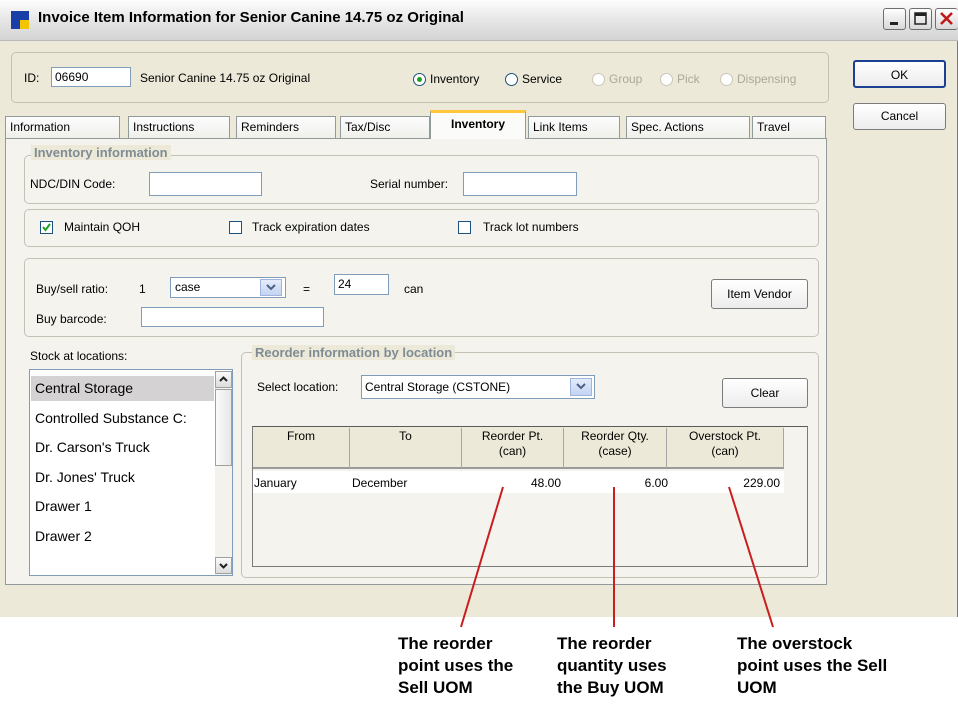 Image resolution: width=958 pixels, height=715 pixels. I want to click on tab-inventory: Inventory, so click(478, 124).